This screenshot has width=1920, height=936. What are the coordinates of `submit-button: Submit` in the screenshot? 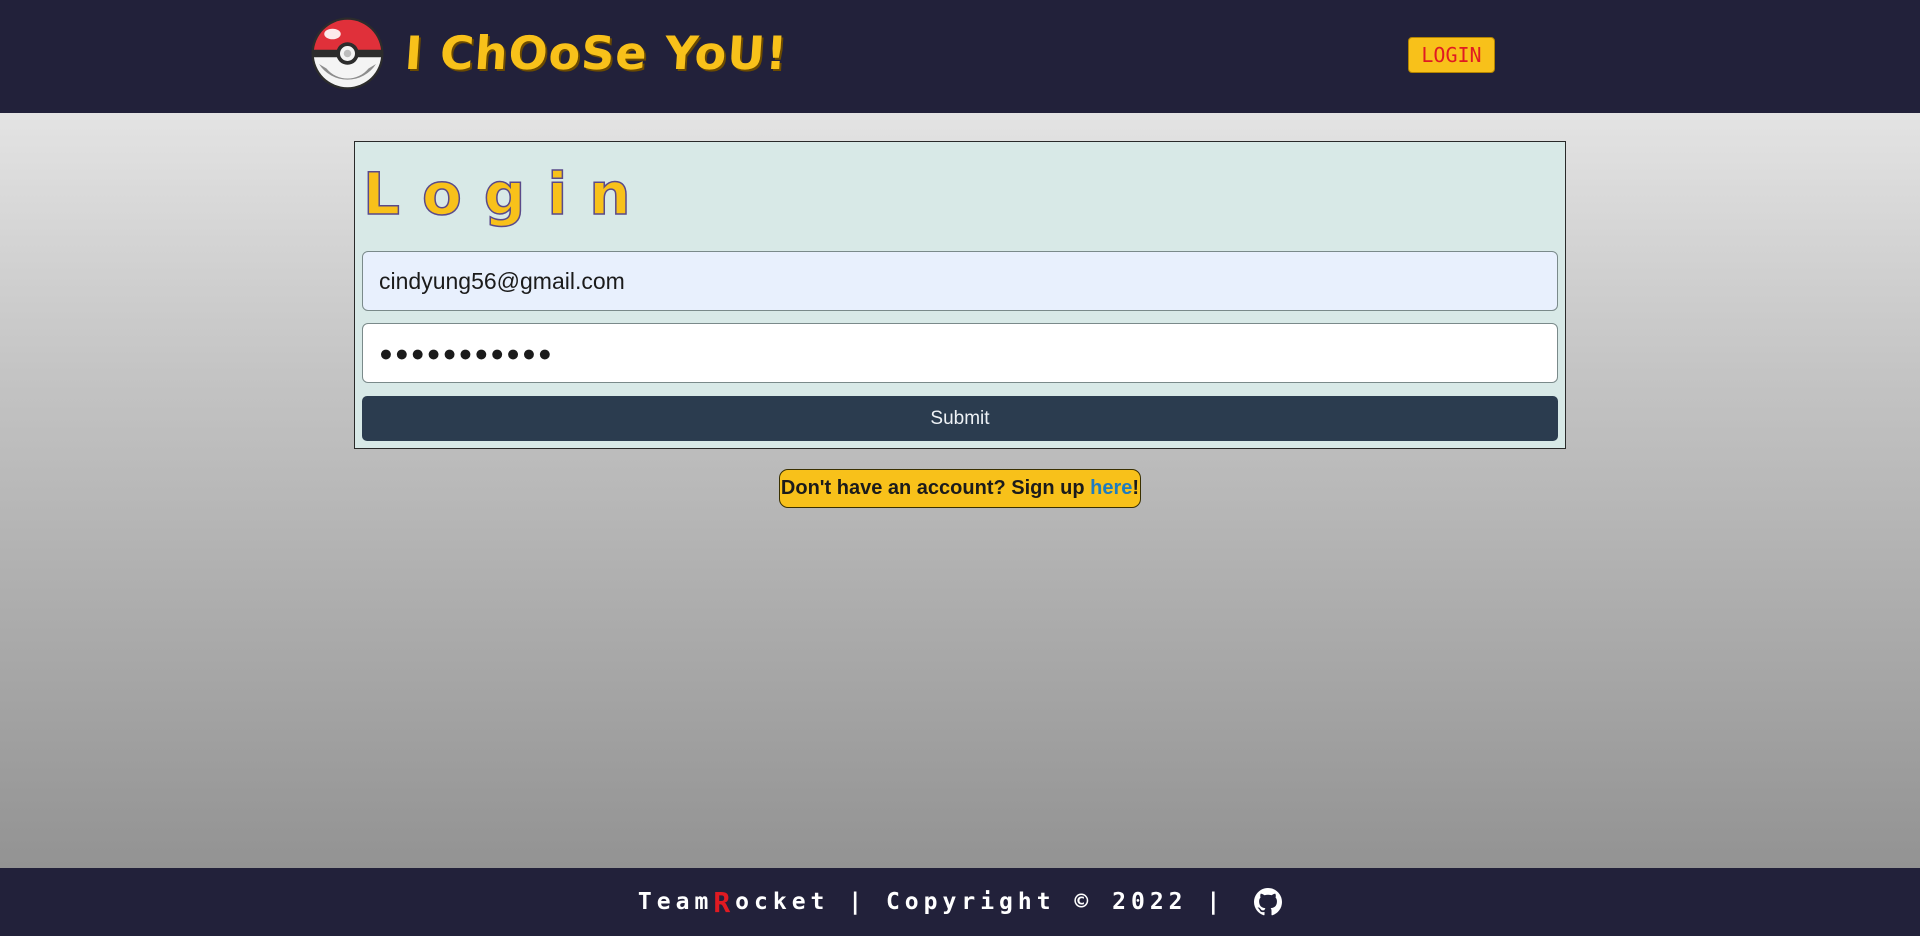 It's located at (960, 418).